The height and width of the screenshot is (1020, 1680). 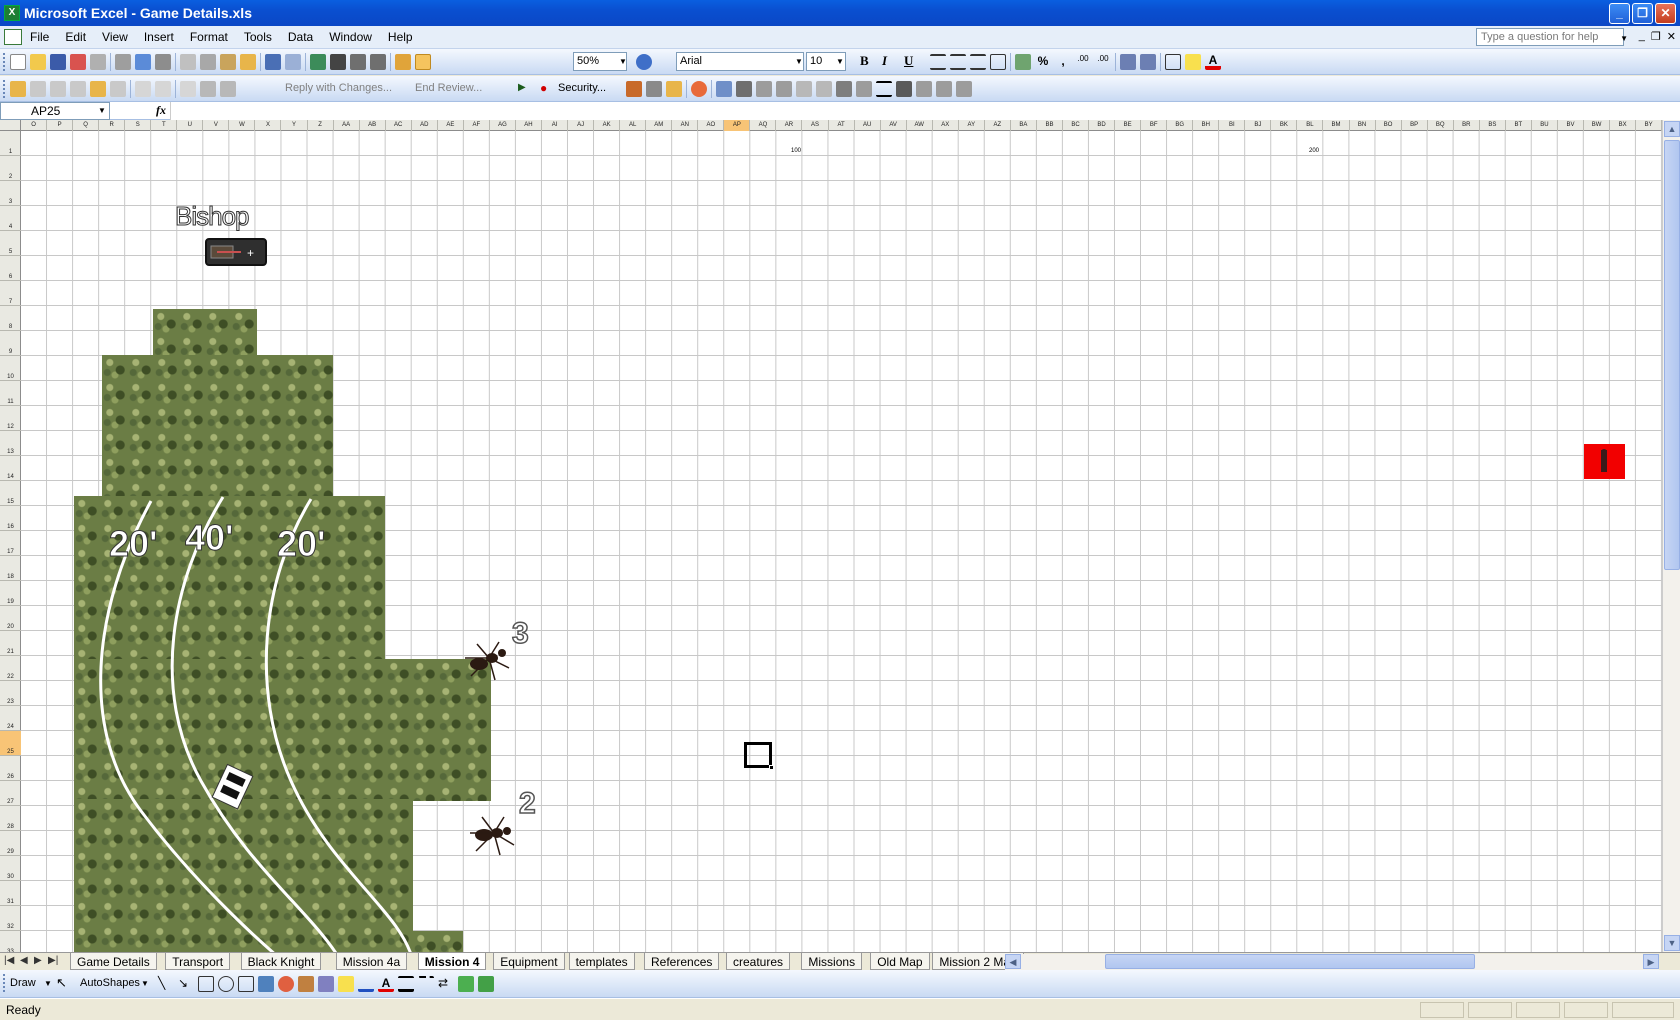 What do you see at coordinates (601, 961) in the screenshot?
I see `sheet-tab: templates` at bounding box center [601, 961].